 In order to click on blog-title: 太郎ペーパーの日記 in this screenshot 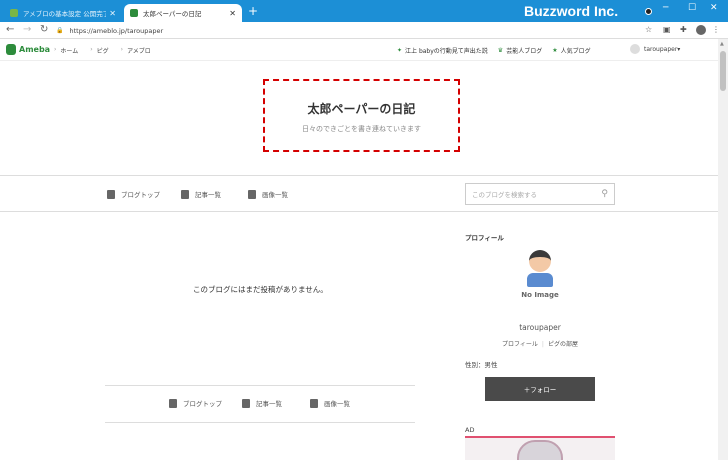, I will do `click(361, 108)`.